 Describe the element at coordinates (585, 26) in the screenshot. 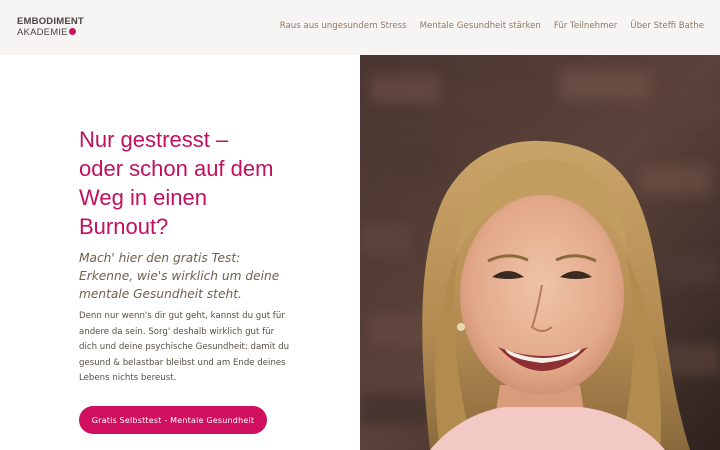

I see `nav-item-participants: Für Teilnehmer` at that location.